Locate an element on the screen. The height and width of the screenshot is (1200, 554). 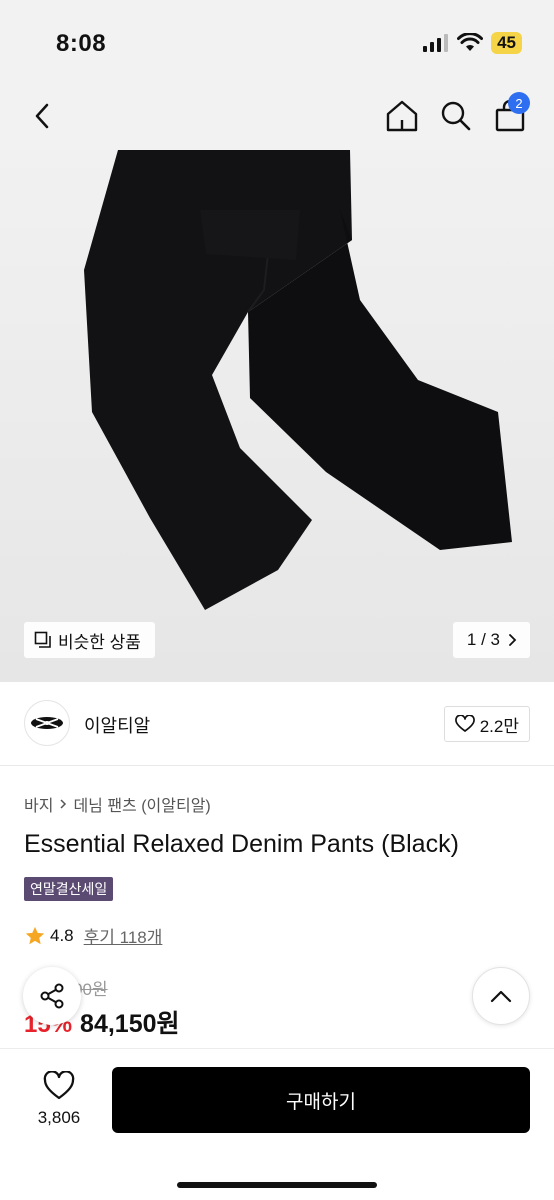
image-pager-label: 1 / 3 is located at coordinates (483, 639).